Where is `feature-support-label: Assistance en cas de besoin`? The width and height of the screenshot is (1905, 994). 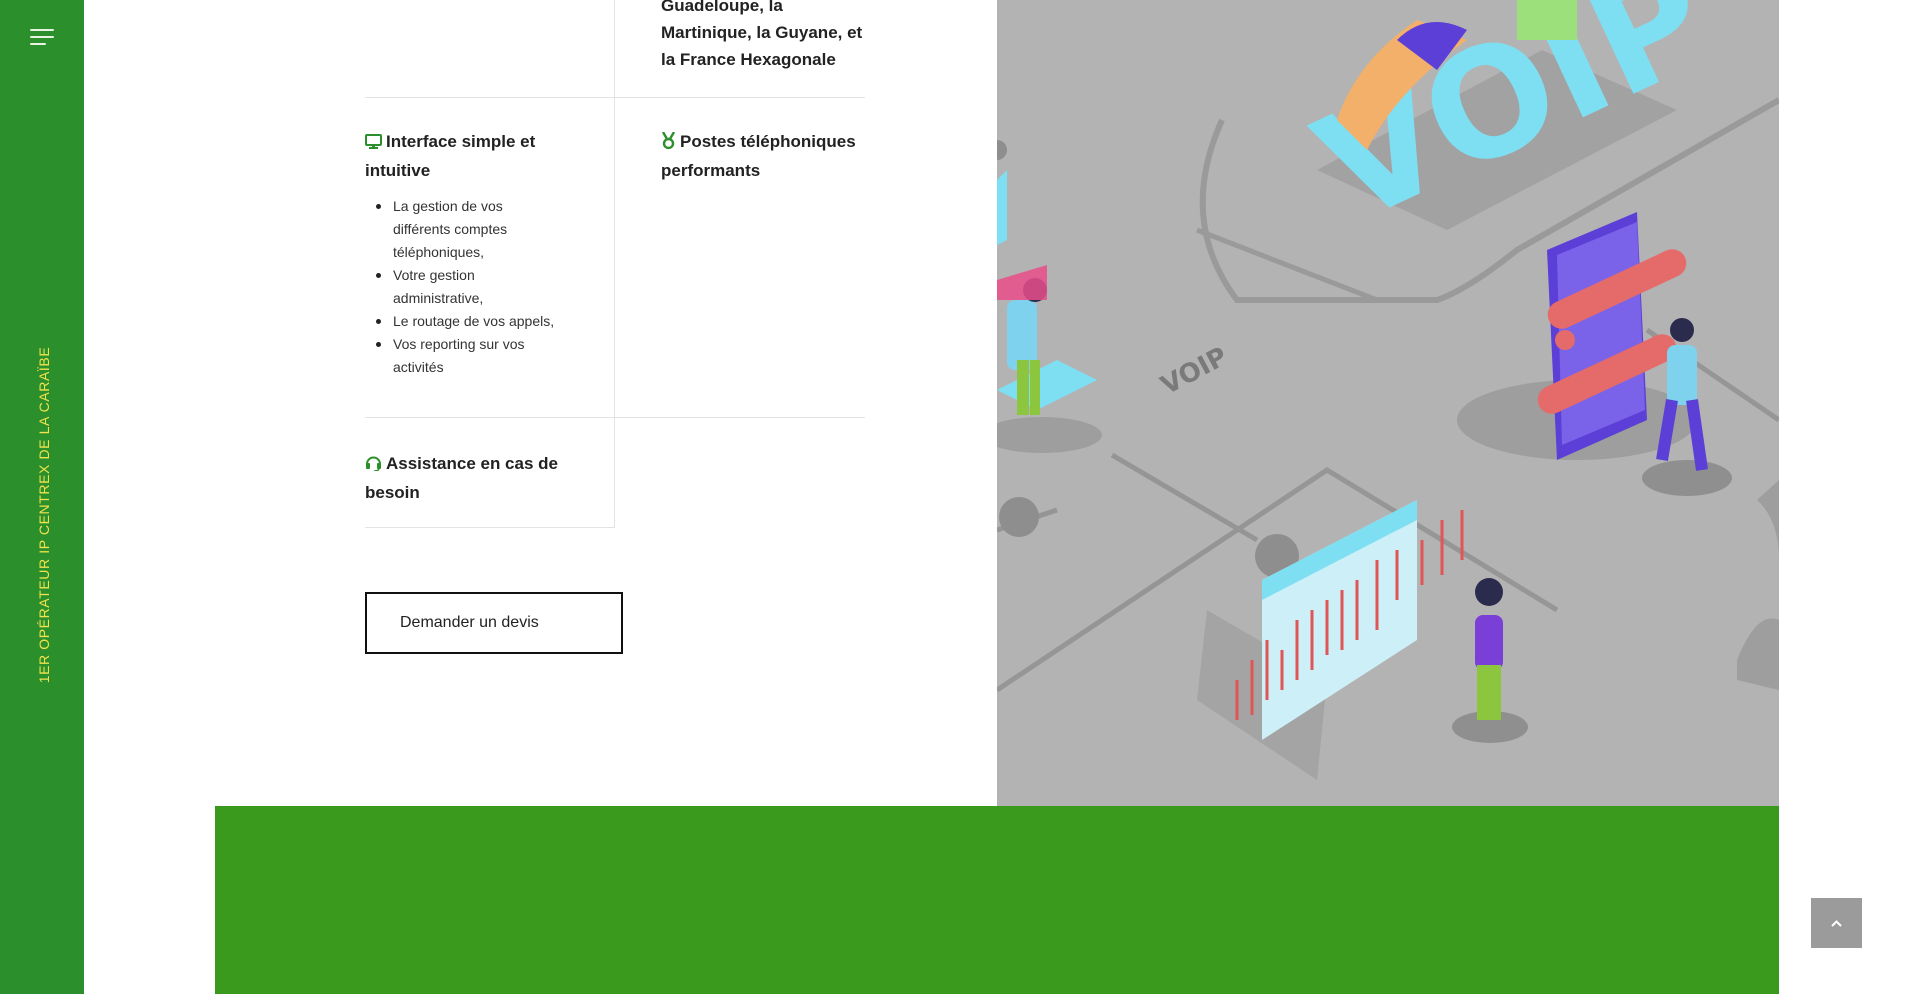
feature-support-label: Assistance en cas de besoin is located at coordinates (461, 478).